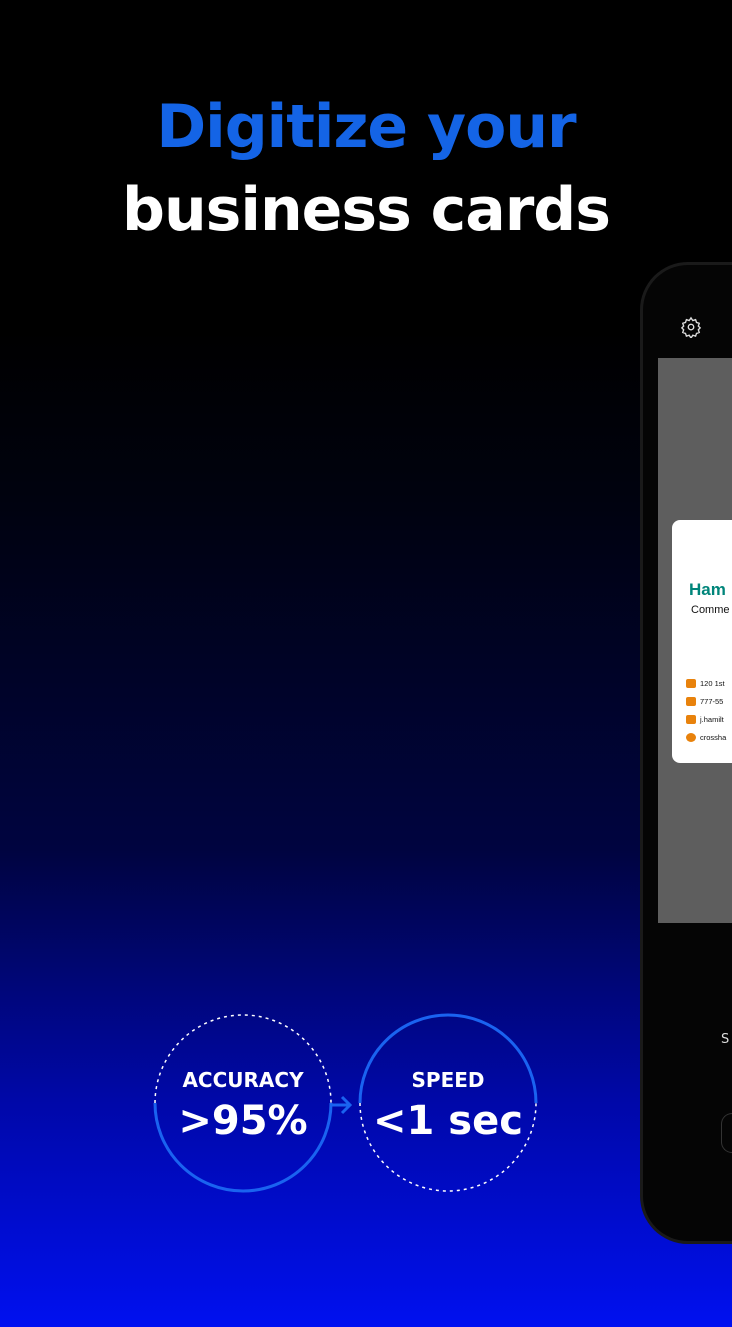  What do you see at coordinates (342, 1105) in the screenshot?
I see `arrow-icon` at bounding box center [342, 1105].